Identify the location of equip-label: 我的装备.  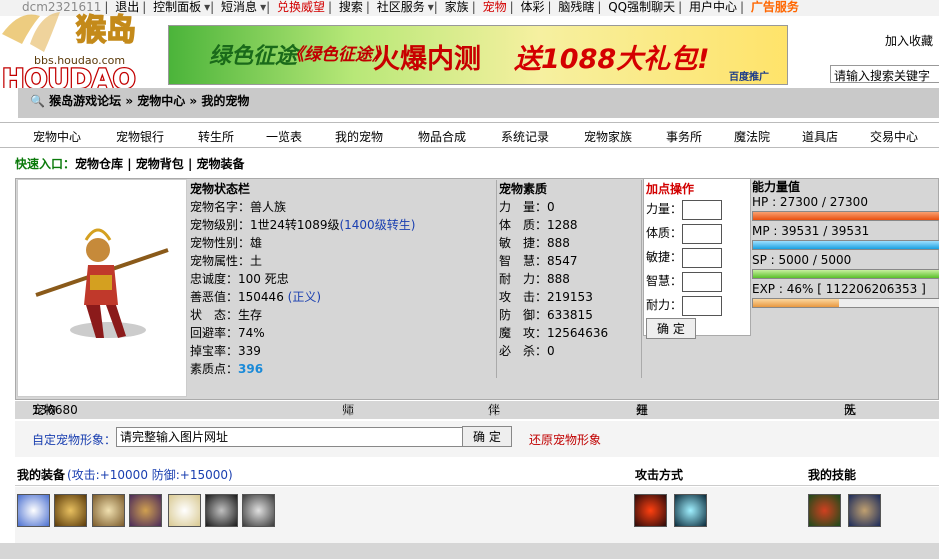
(41, 475).